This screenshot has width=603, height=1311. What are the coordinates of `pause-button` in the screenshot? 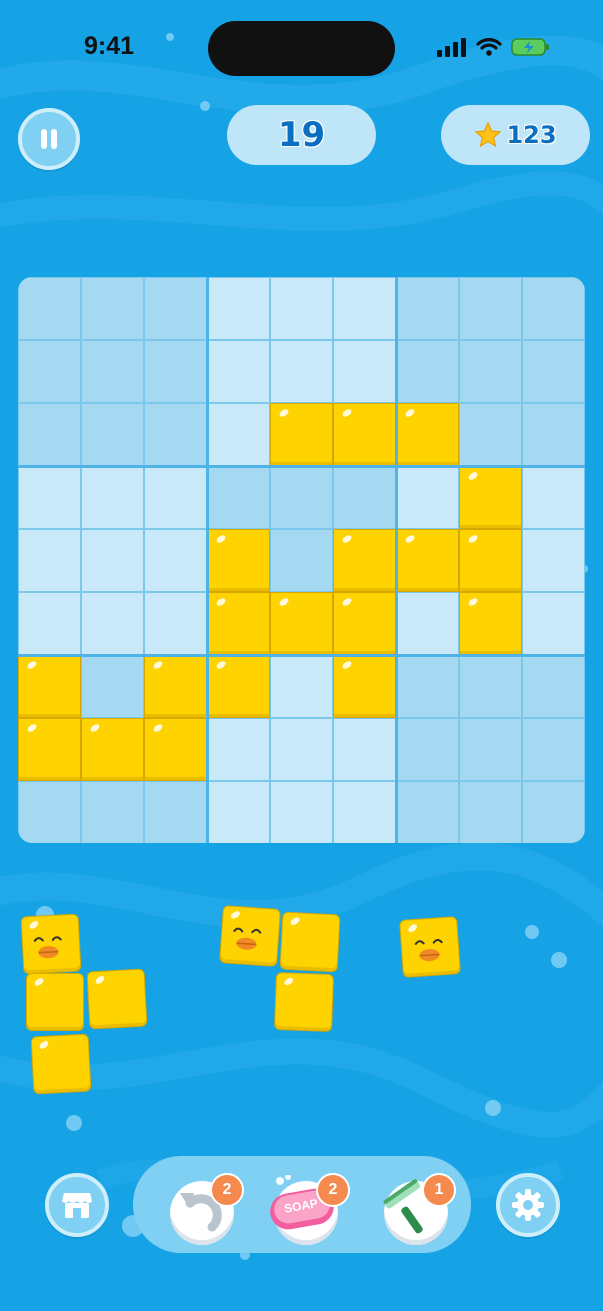 It's located at (49, 139).